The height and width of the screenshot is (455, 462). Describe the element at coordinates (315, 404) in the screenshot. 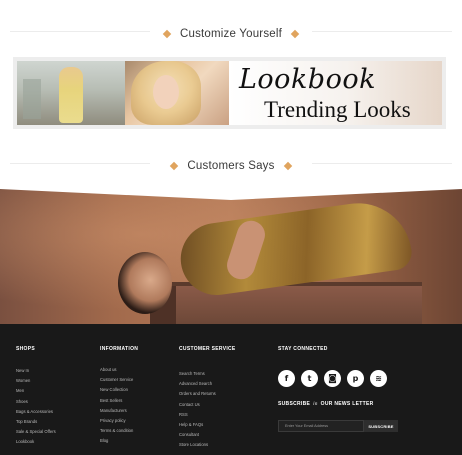

I see `newsletter-mid: in` at that location.